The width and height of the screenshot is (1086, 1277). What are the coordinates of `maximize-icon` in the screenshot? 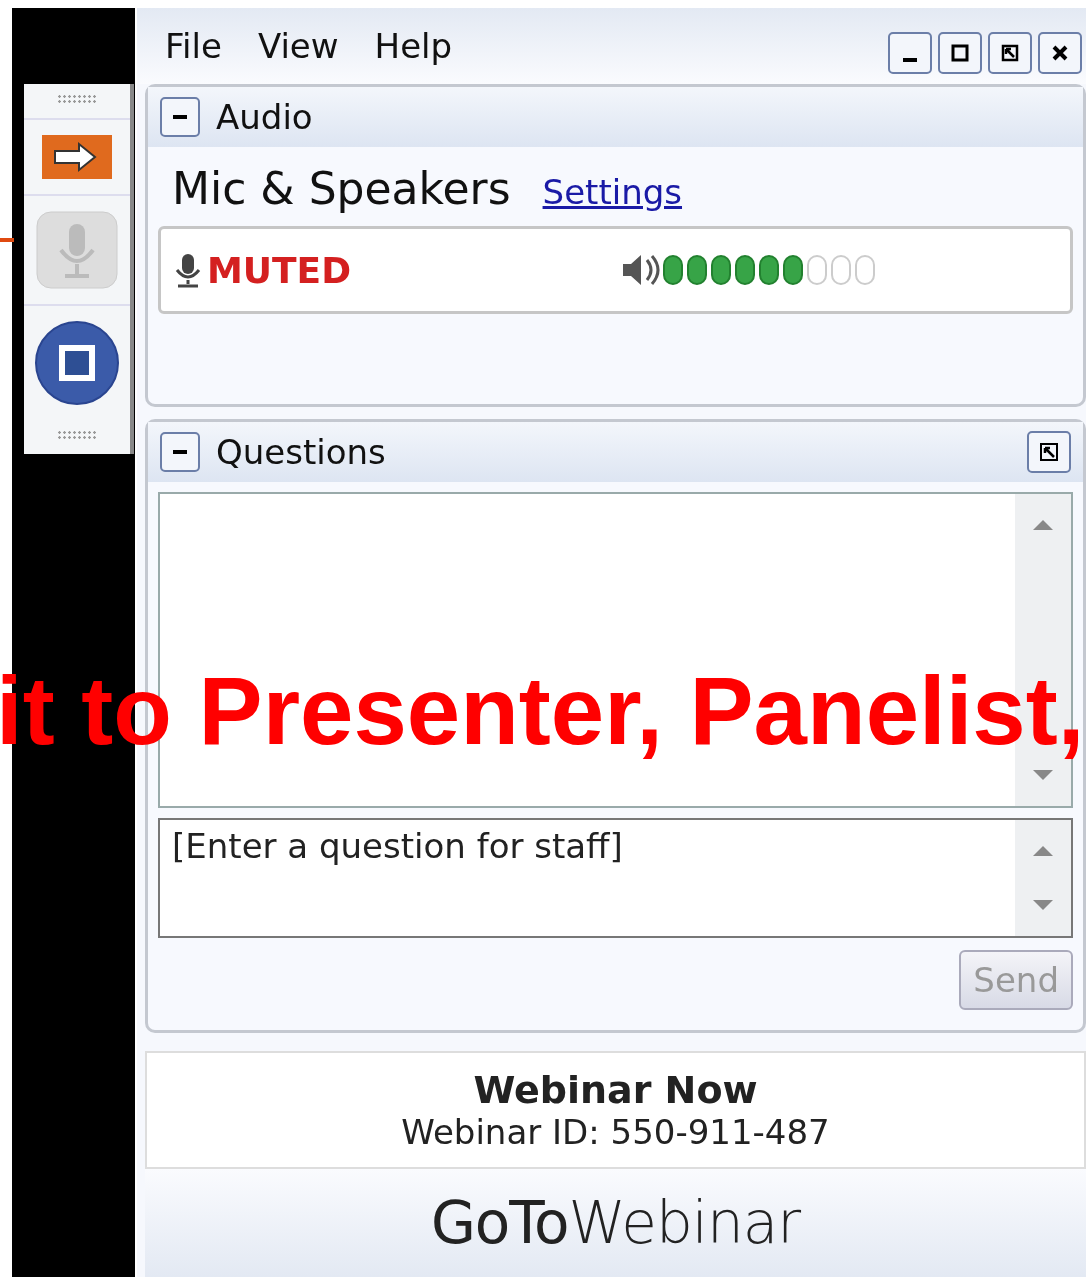 It's located at (960, 53).